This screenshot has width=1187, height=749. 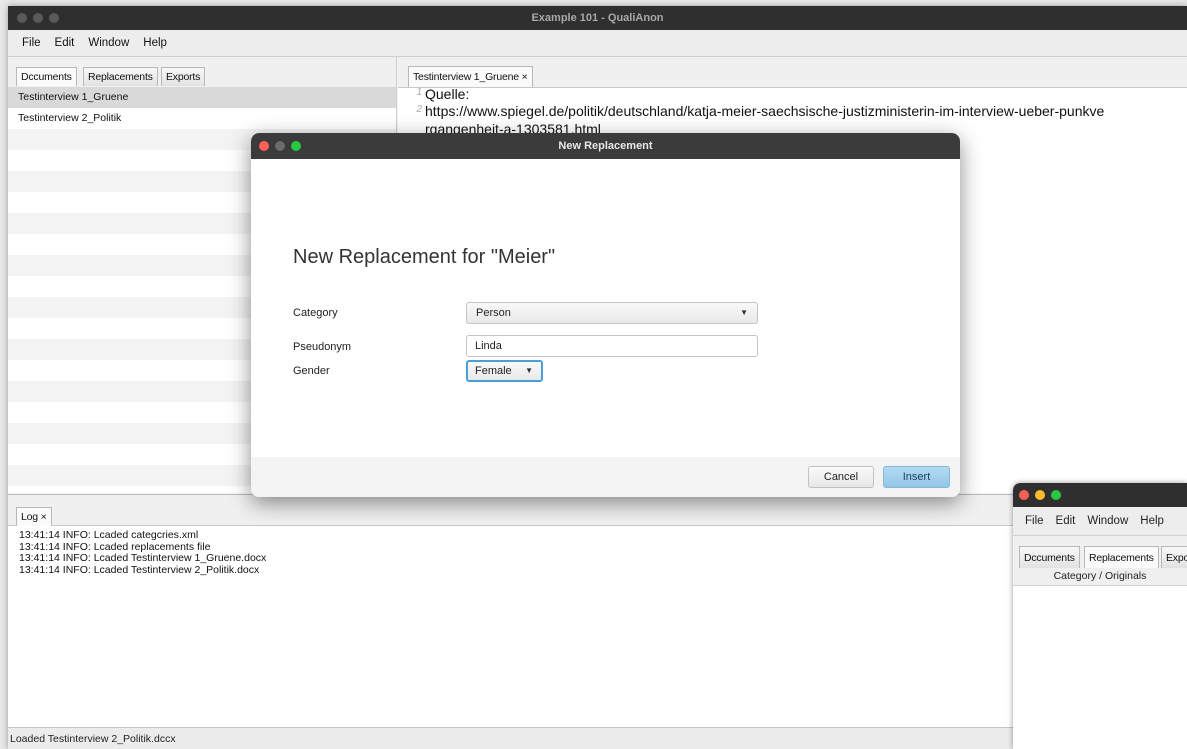 I want to click on document-item-1: Testinterview 1_Gruene, so click(x=202, y=97).